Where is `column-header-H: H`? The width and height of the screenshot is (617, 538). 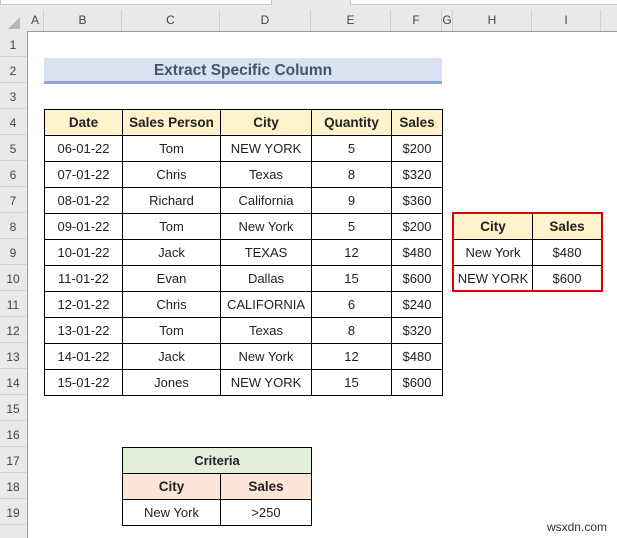 column-header-H: H is located at coordinates (492, 20).